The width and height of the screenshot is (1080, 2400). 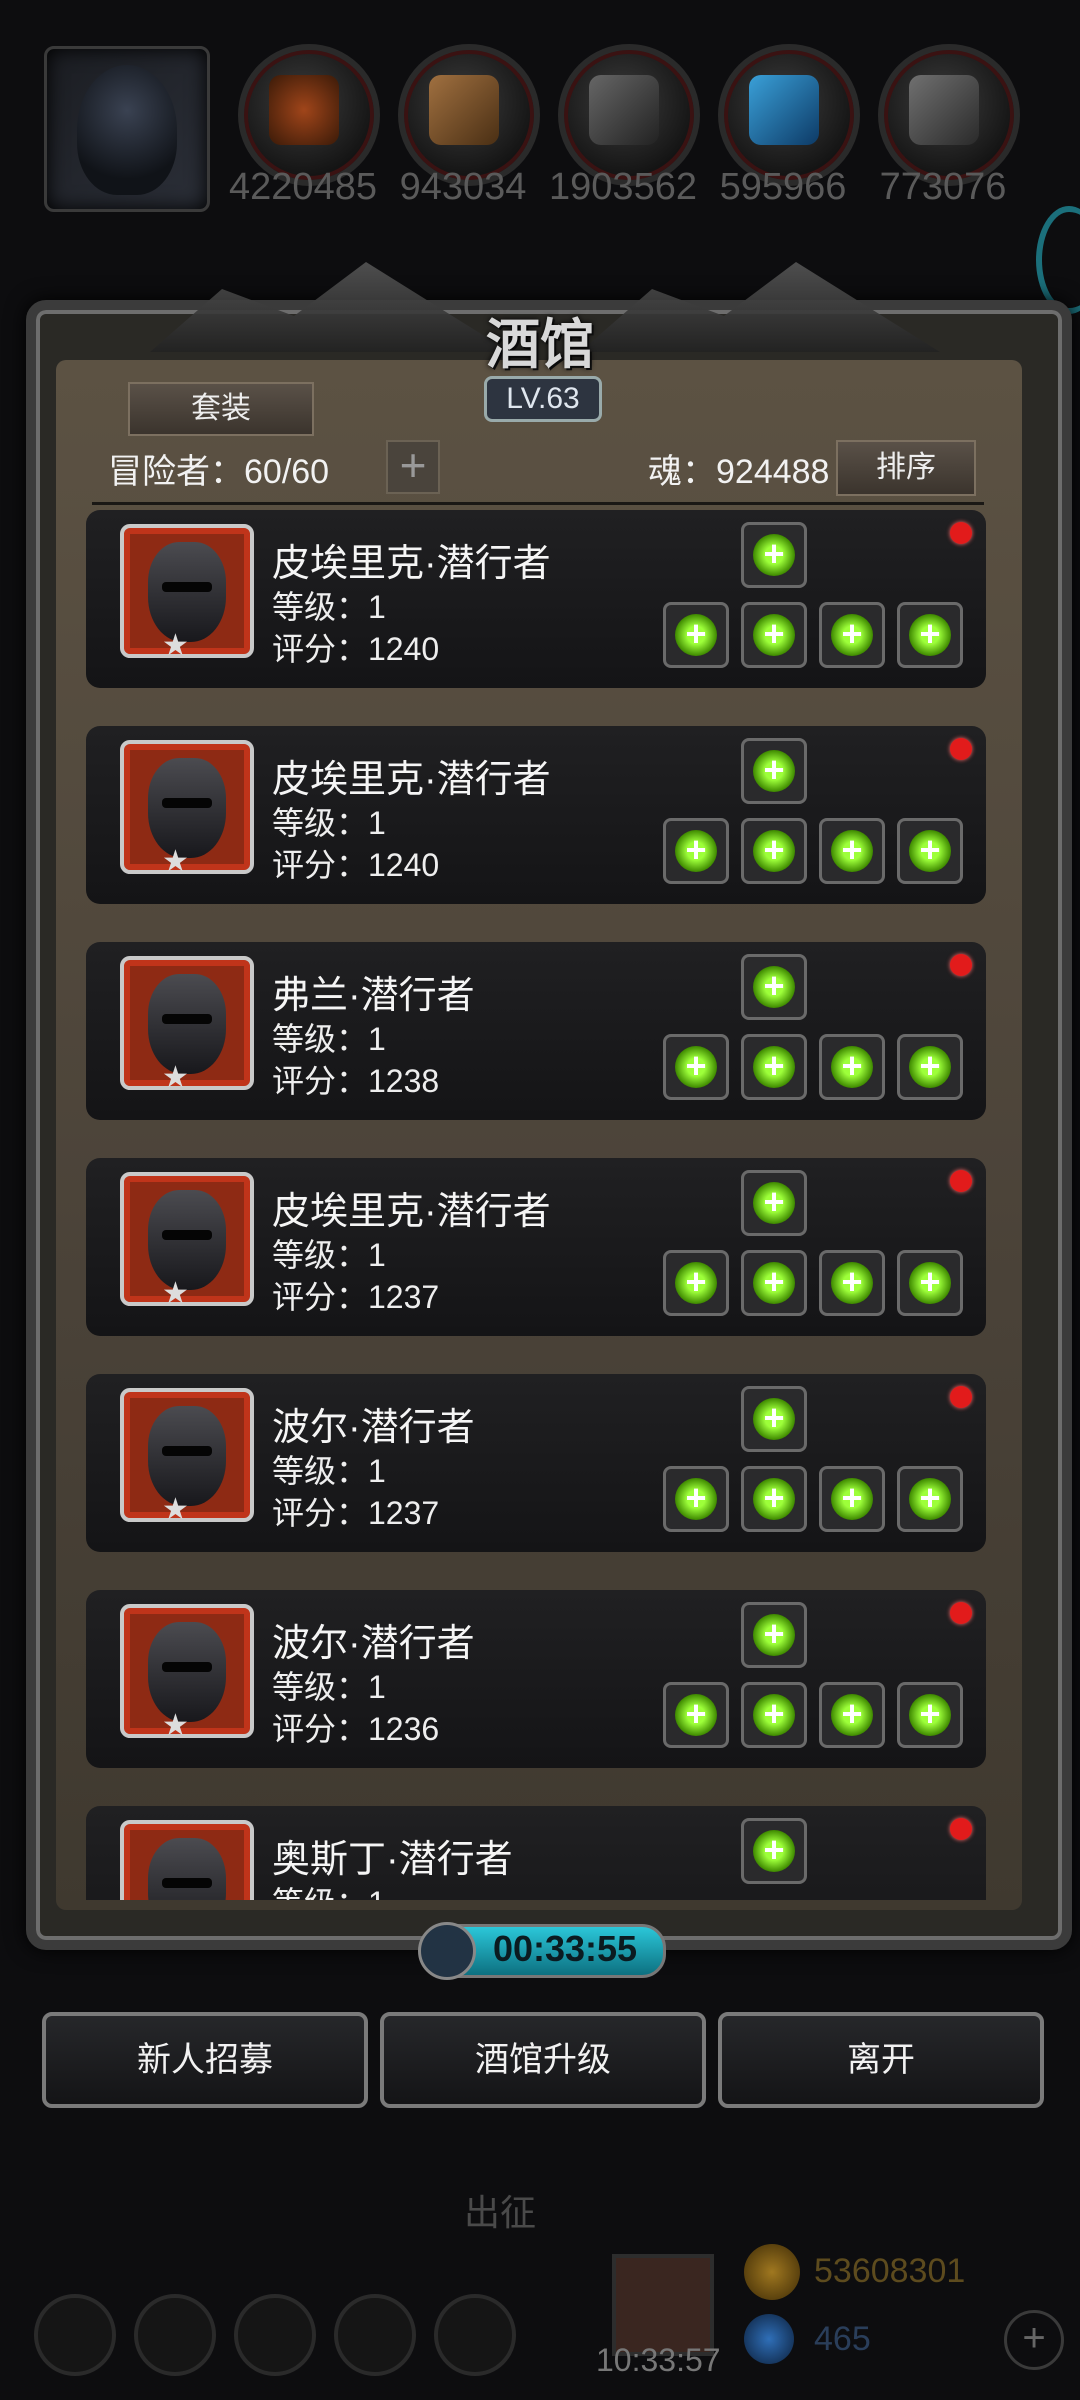 What do you see at coordinates (536, 1463) in the screenshot?
I see `hero-card: ★ 波尔·潜行者 等级：1 评分：1237 + + + + +` at bounding box center [536, 1463].